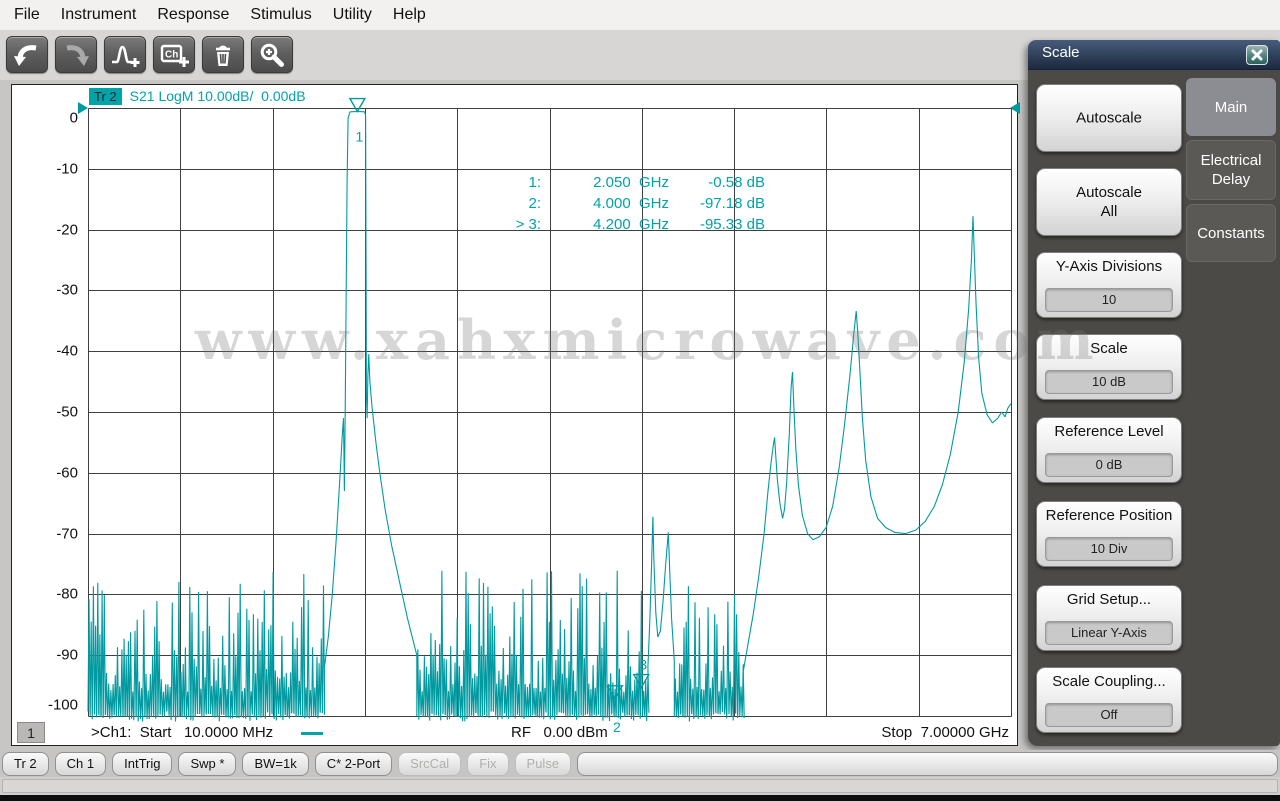  I want to click on scale-control-scale-coupling-: Scale Coupling... Off, so click(1109, 700).